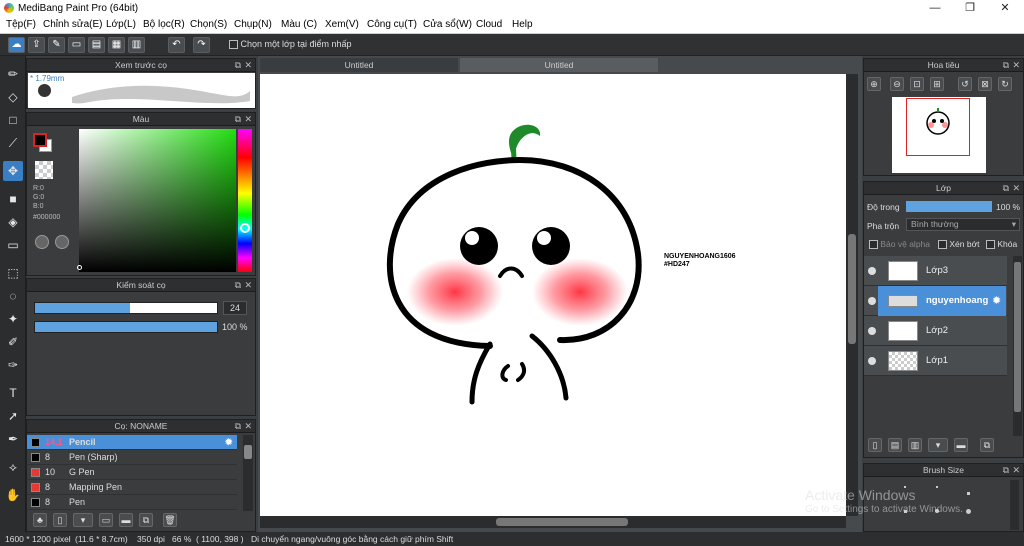 Image resolution: width=1024 pixels, height=546 pixels. I want to click on layer-list-scrollbar, so click(1017, 346).